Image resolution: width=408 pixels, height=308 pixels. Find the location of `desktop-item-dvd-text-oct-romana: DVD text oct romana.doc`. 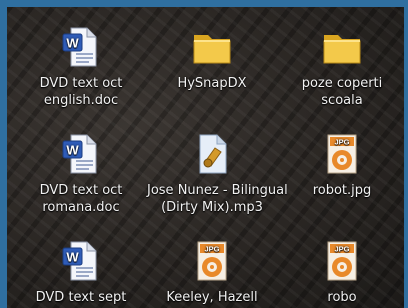

desktop-item-dvd-text-oct-romana: DVD text oct romana.doc is located at coordinates (81, 174).